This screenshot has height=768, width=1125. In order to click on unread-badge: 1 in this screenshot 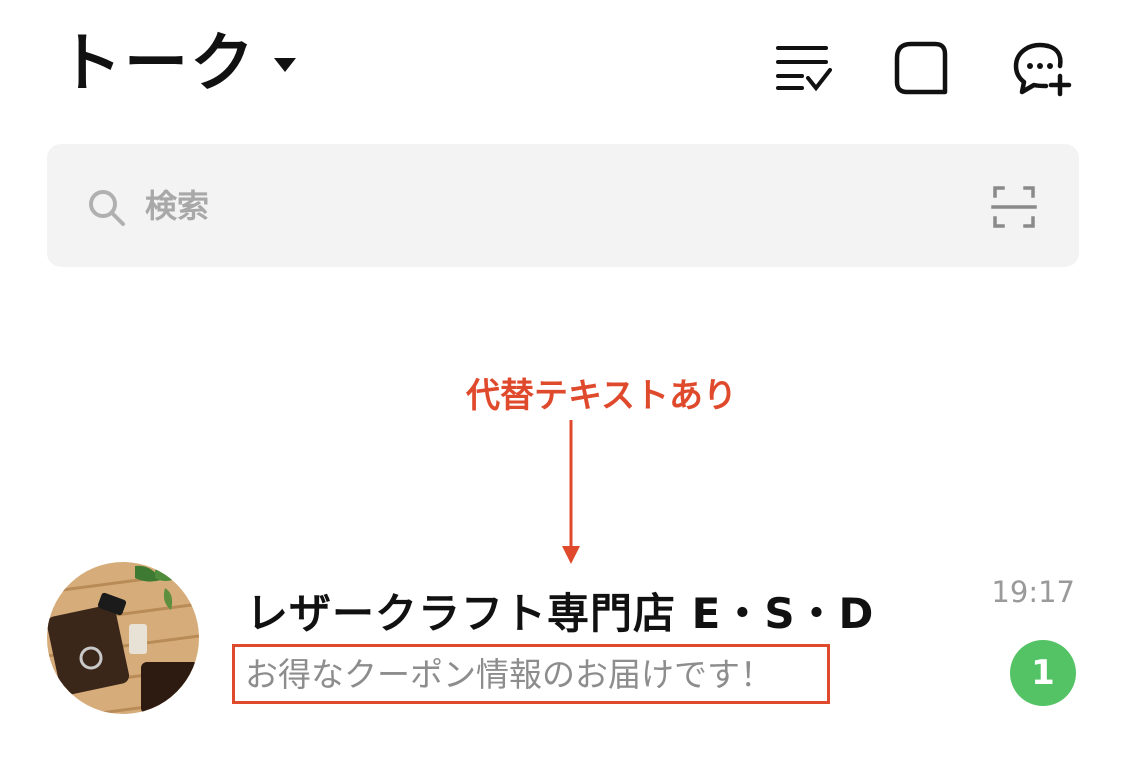, I will do `click(1043, 673)`.